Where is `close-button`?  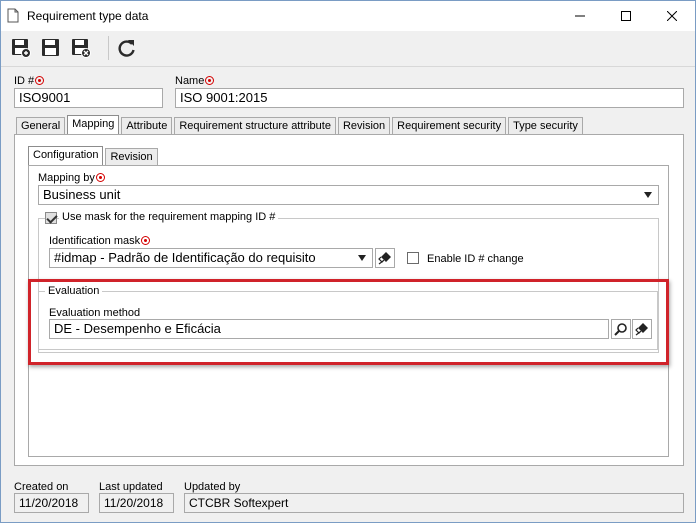
close-button is located at coordinates (672, 16).